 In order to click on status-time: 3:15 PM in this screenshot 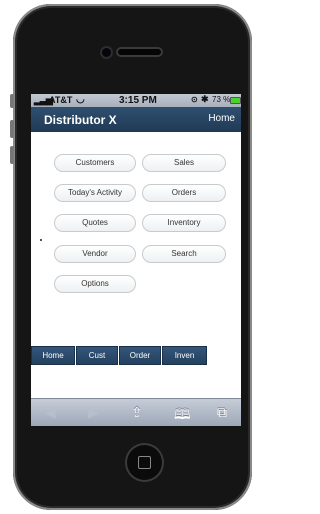, I will do `click(138, 100)`.